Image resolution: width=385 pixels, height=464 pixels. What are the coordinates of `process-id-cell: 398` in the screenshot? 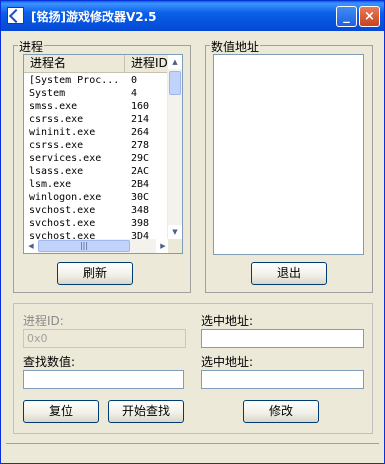 It's located at (140, 223).